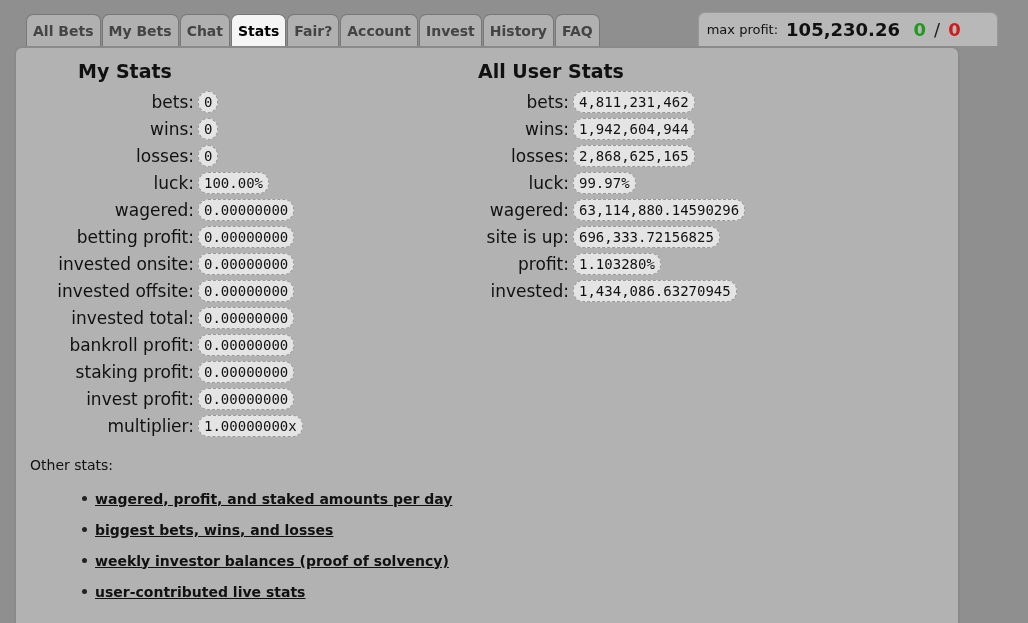 This screenshot has width=1028, height=623. Describe the element at coordinates (135, 236) in the screenshot. I see `stat-label: betting profit:` at that location.